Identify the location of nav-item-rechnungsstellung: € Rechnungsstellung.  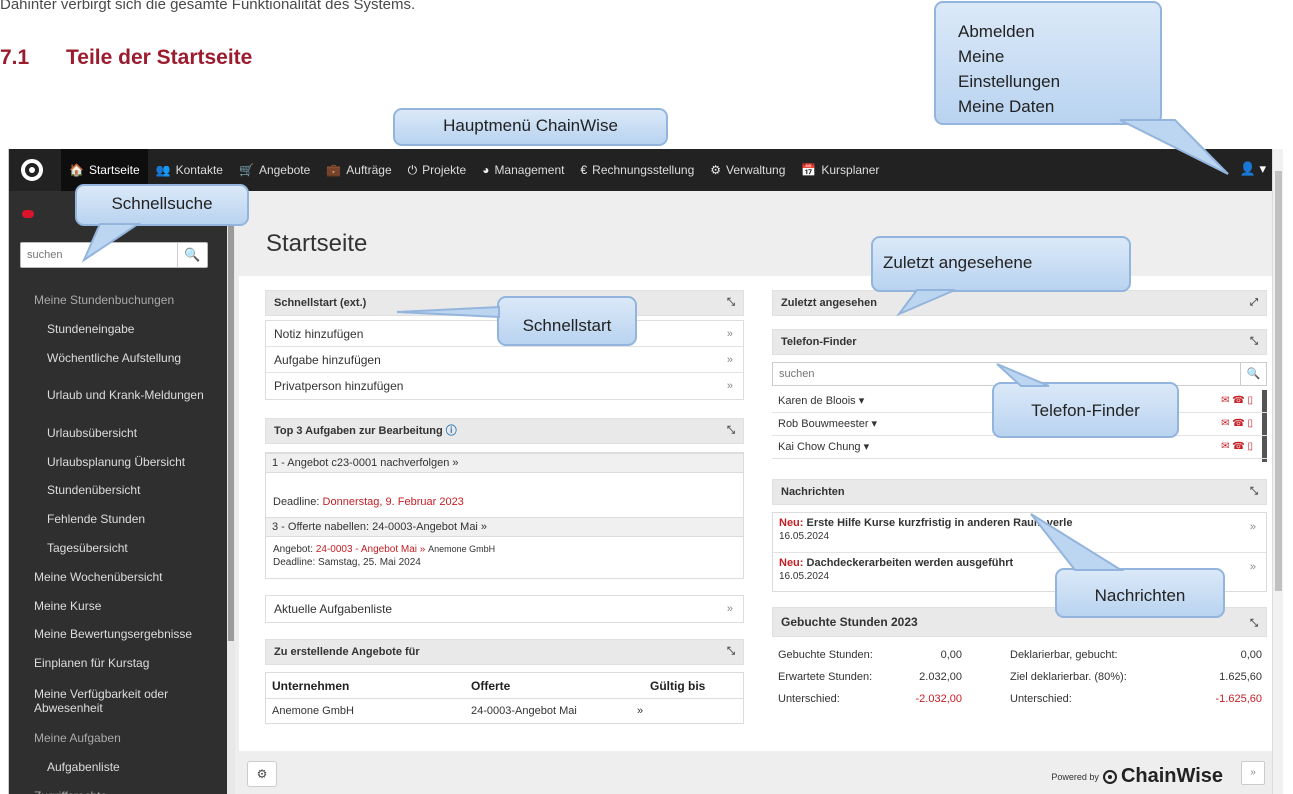
(637, 170).